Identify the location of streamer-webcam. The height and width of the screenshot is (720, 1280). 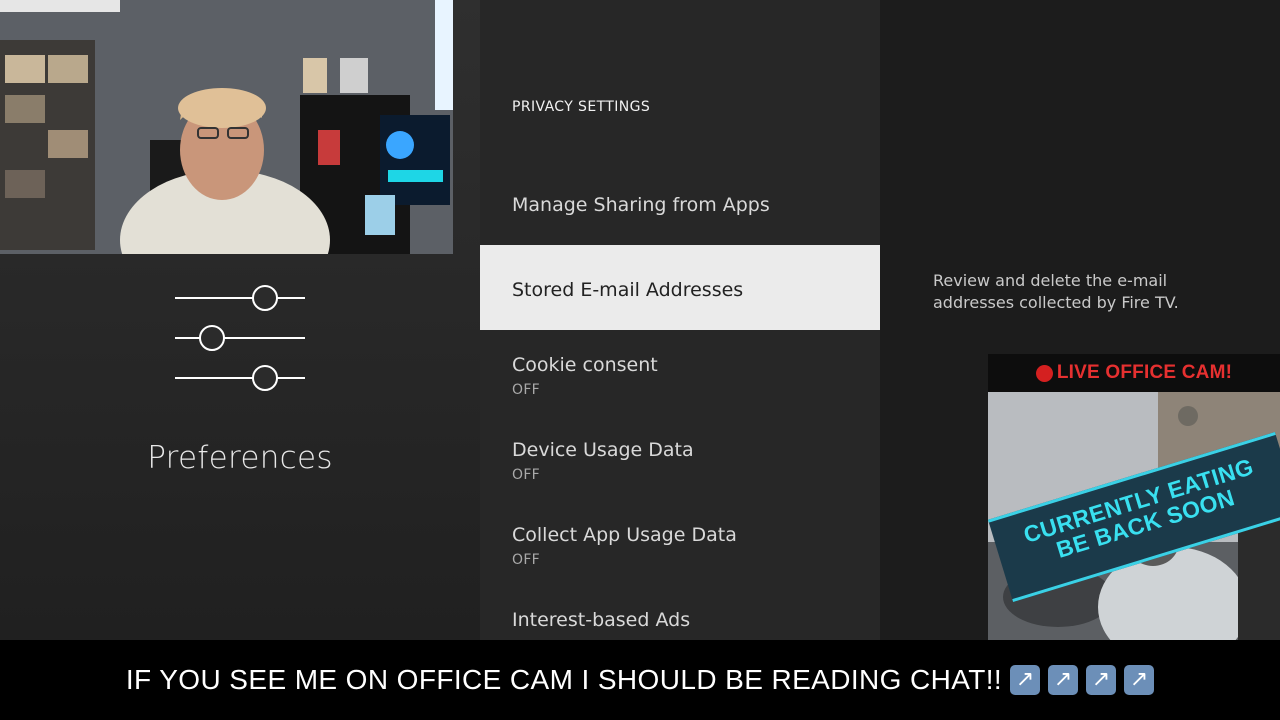
(226, 127).